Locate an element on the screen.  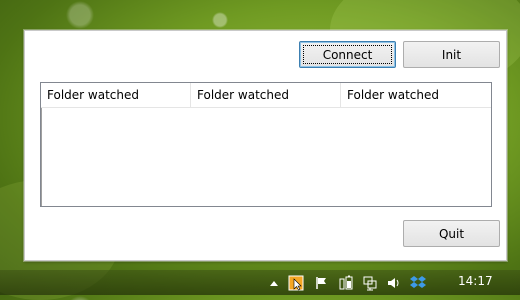
connect-button: Connect is located at coordinates (347, 54).